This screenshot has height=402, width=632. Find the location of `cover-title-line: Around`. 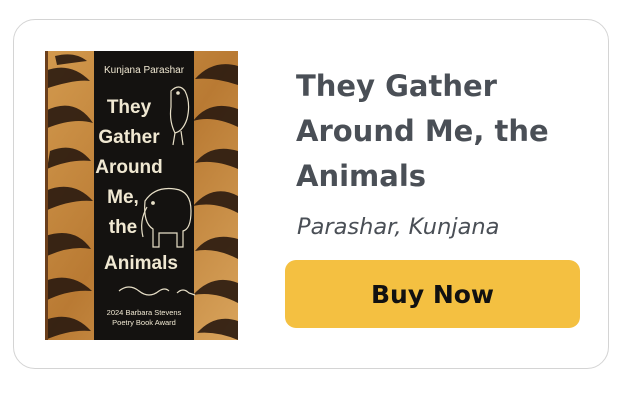

cover-title-line: Around is located at coordinates (129, 167).